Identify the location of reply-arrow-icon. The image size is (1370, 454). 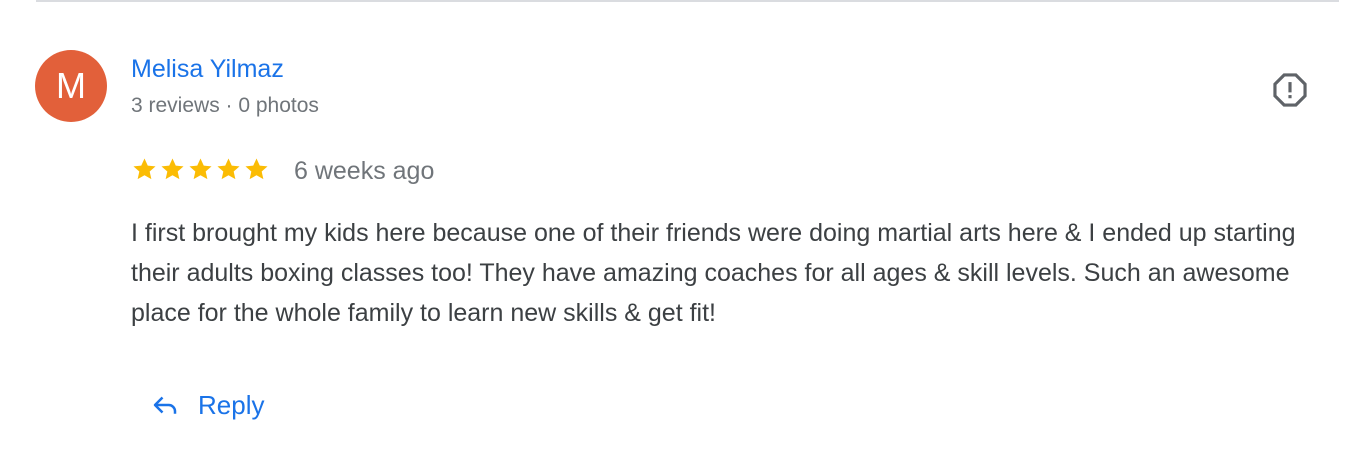
(165, 405).